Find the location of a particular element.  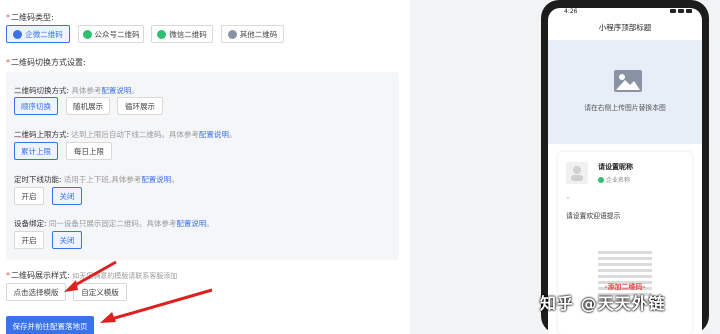

qr-type-wechat-button: 微信二维码 is located at coordinates (182, 34).